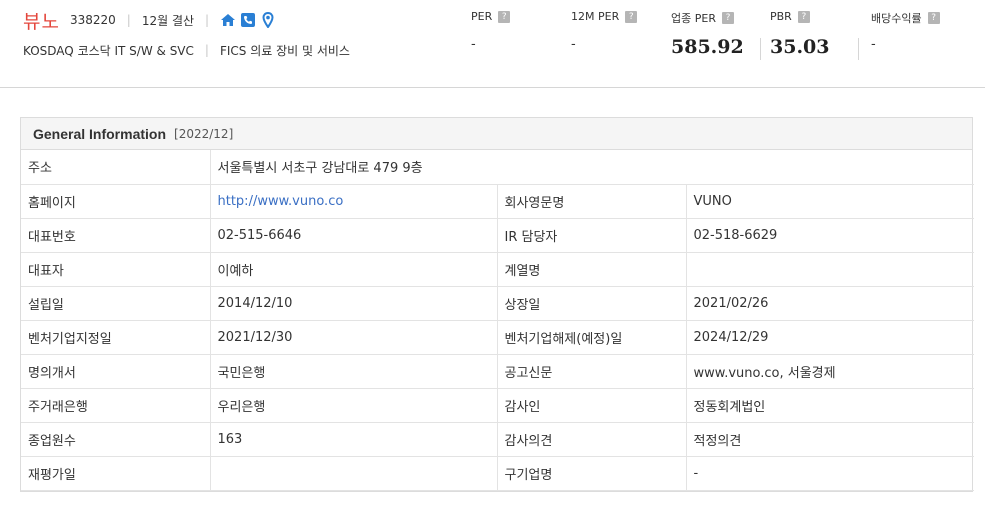  Describe the element at coordinates (604, 31) in the screenshot. I see `metric-12m-per: 12M PER? -` at that location.